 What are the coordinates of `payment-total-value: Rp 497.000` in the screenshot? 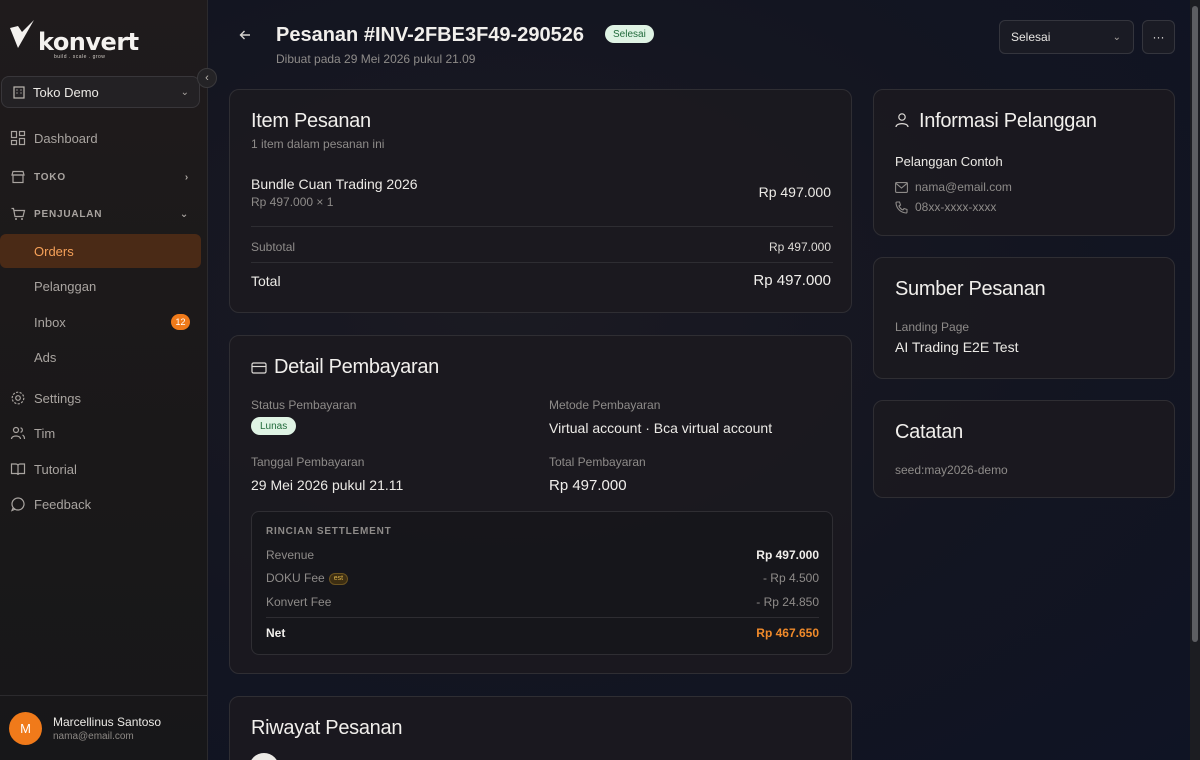 It's located at (588, 485).